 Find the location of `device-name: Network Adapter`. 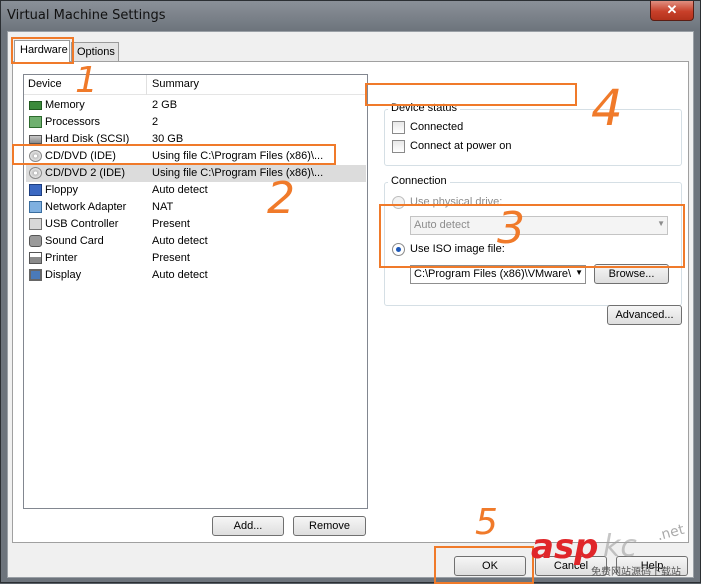

device-name: Network Adapter is located at coordinates (86, 207).